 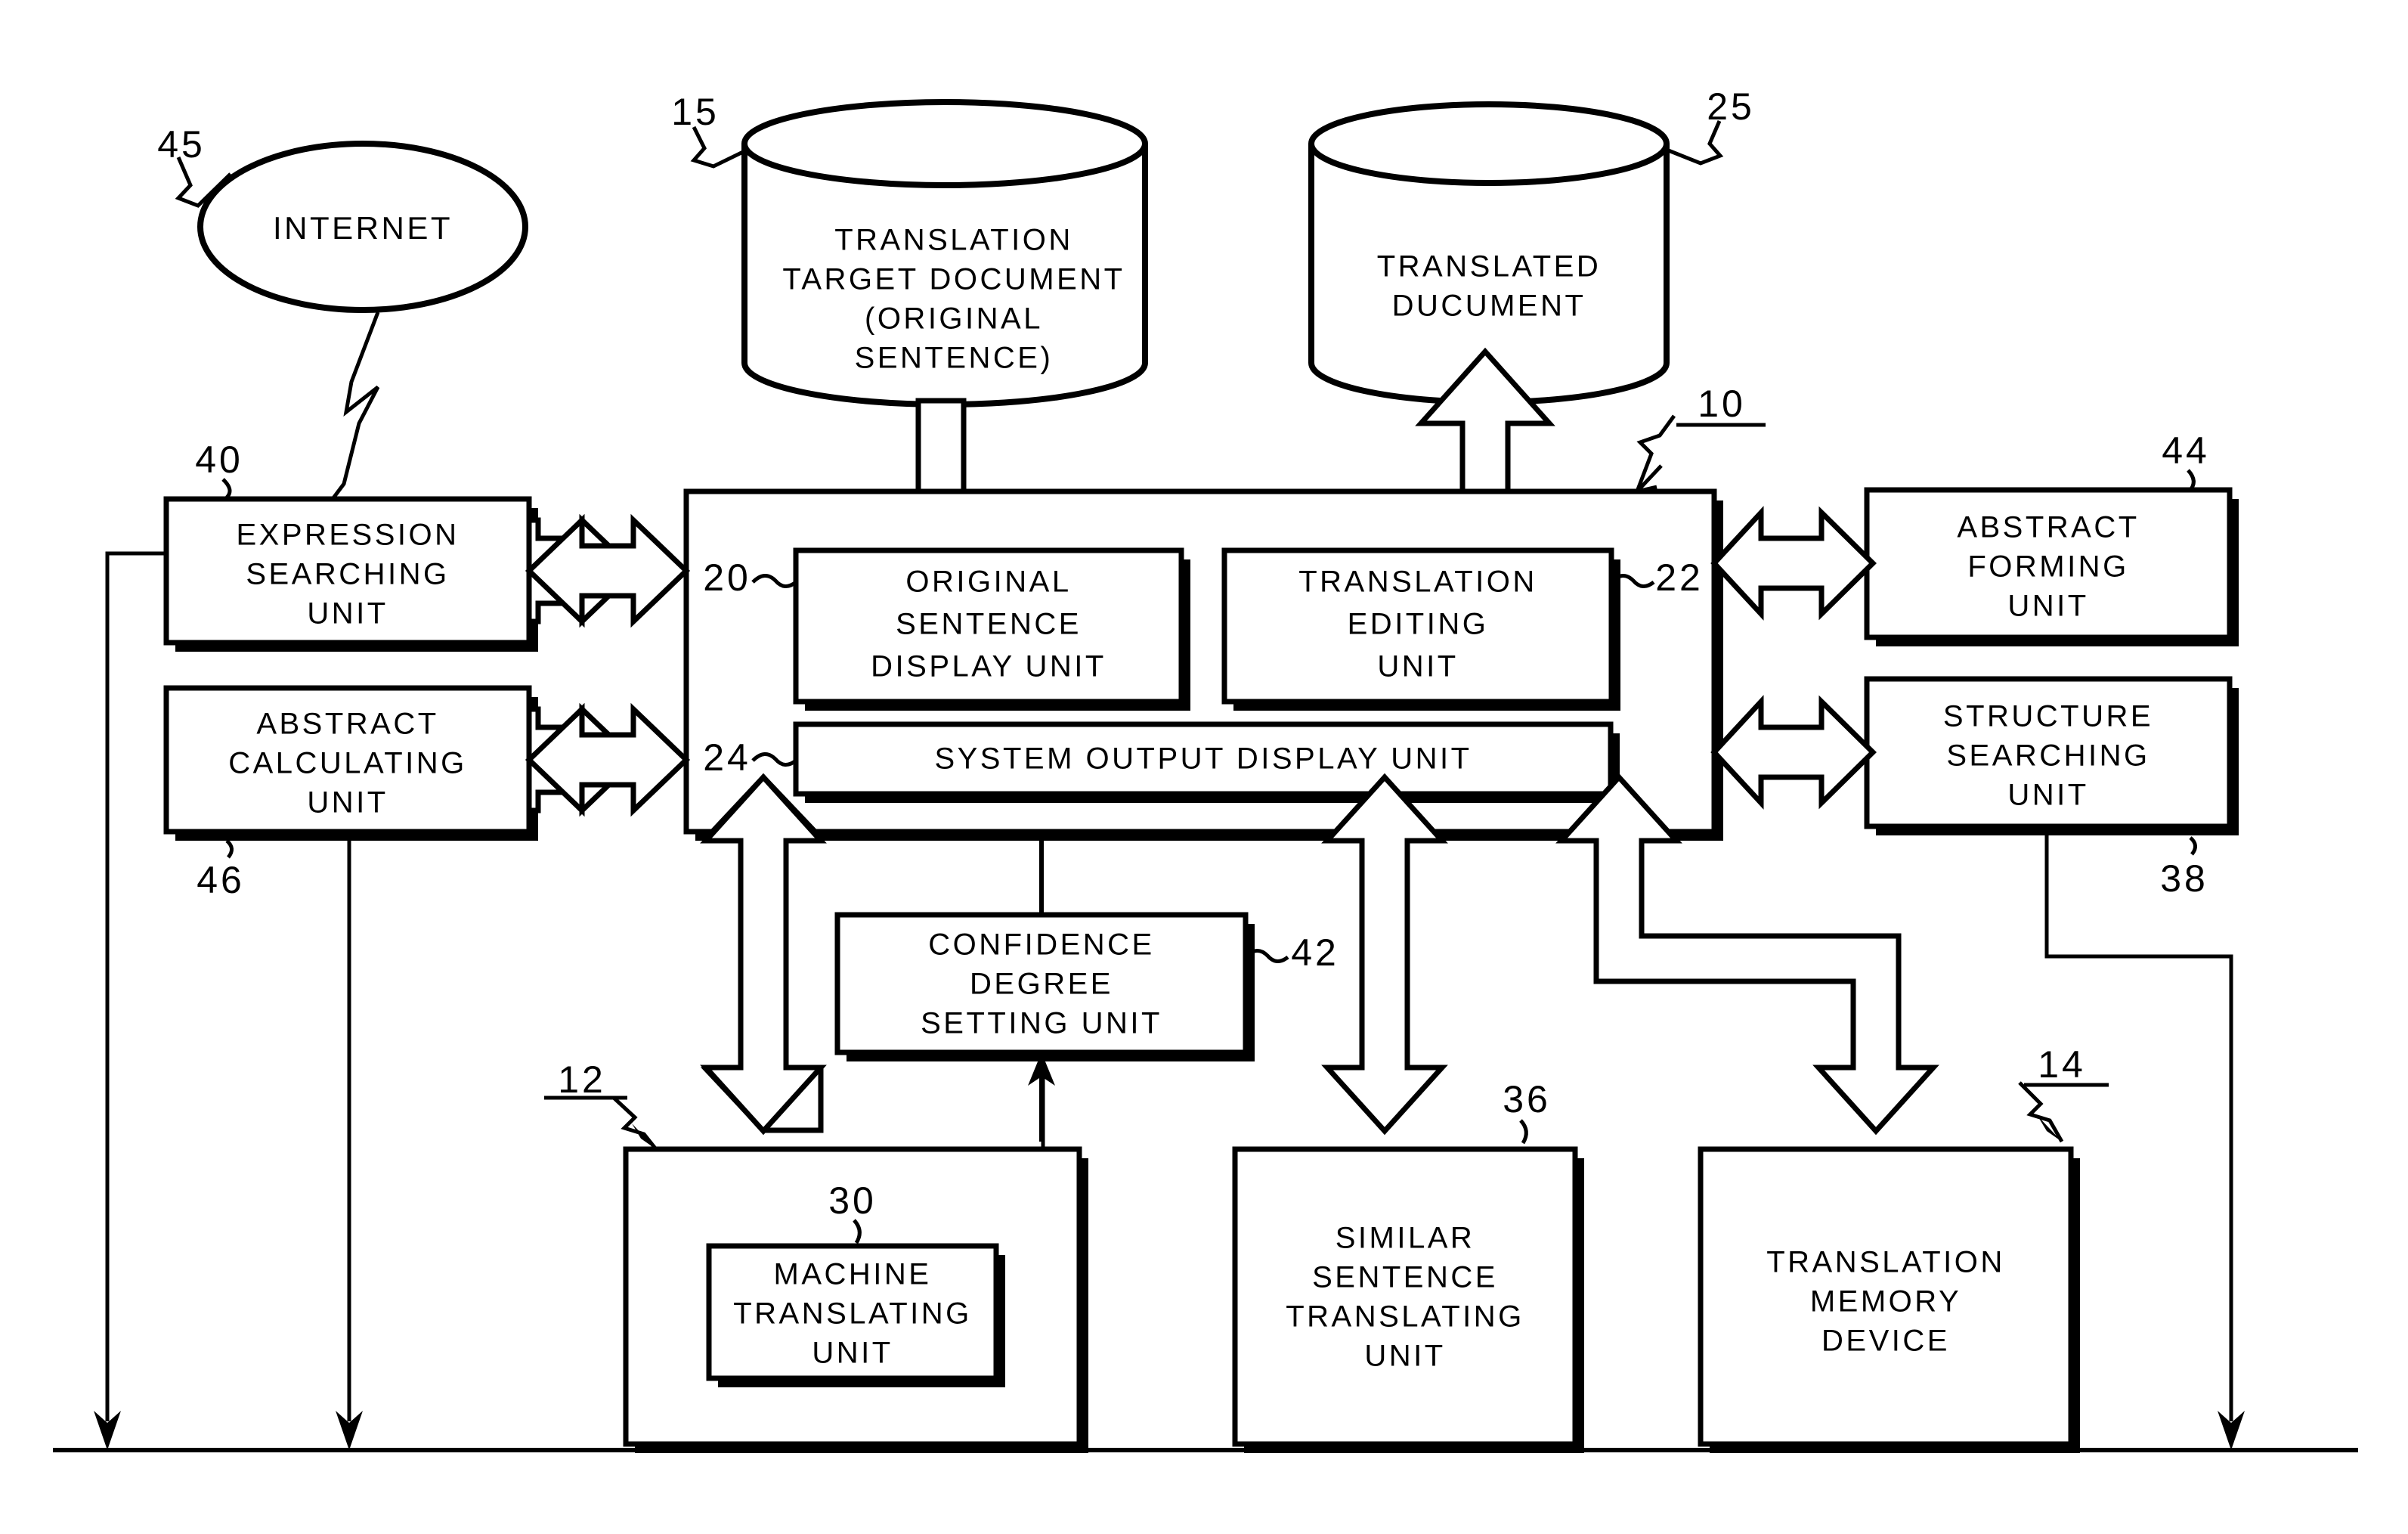 I want to click on ref-num-46: 46, so click(x=221, y=880).